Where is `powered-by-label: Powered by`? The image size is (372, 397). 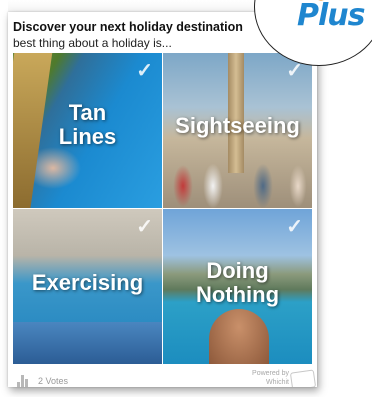 powered-by-label: Powered by is located at coordinates (270, 373).